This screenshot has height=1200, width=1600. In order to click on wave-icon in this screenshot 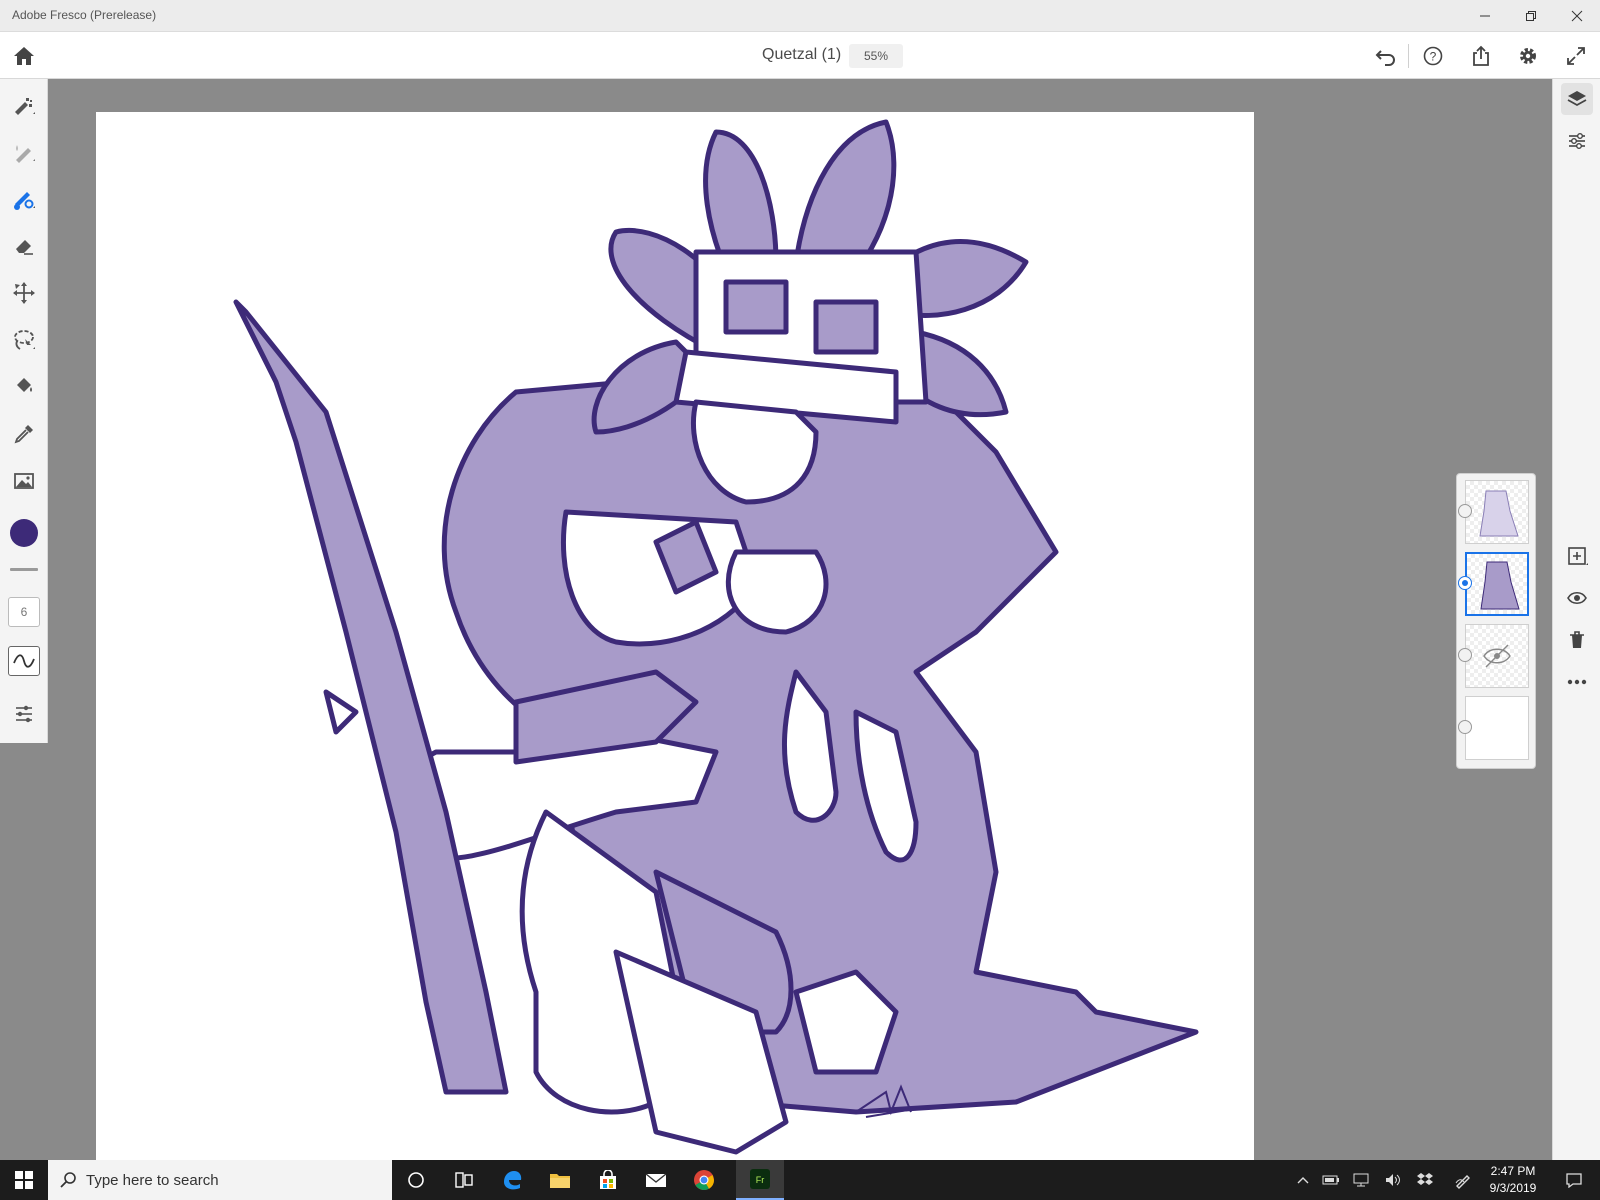, I will do `click(24, 661)`.